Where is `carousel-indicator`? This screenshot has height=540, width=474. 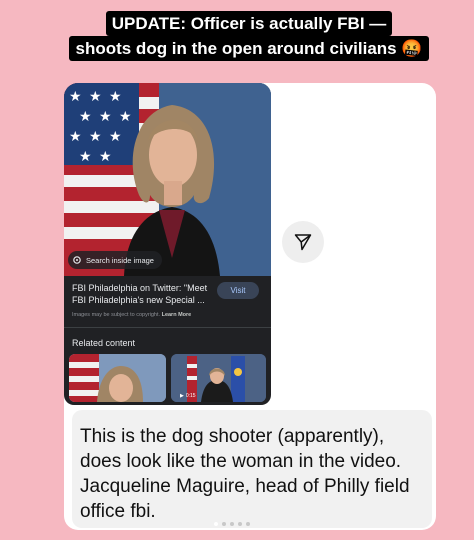 carousel-indicator is located at coordinates (232, 524).